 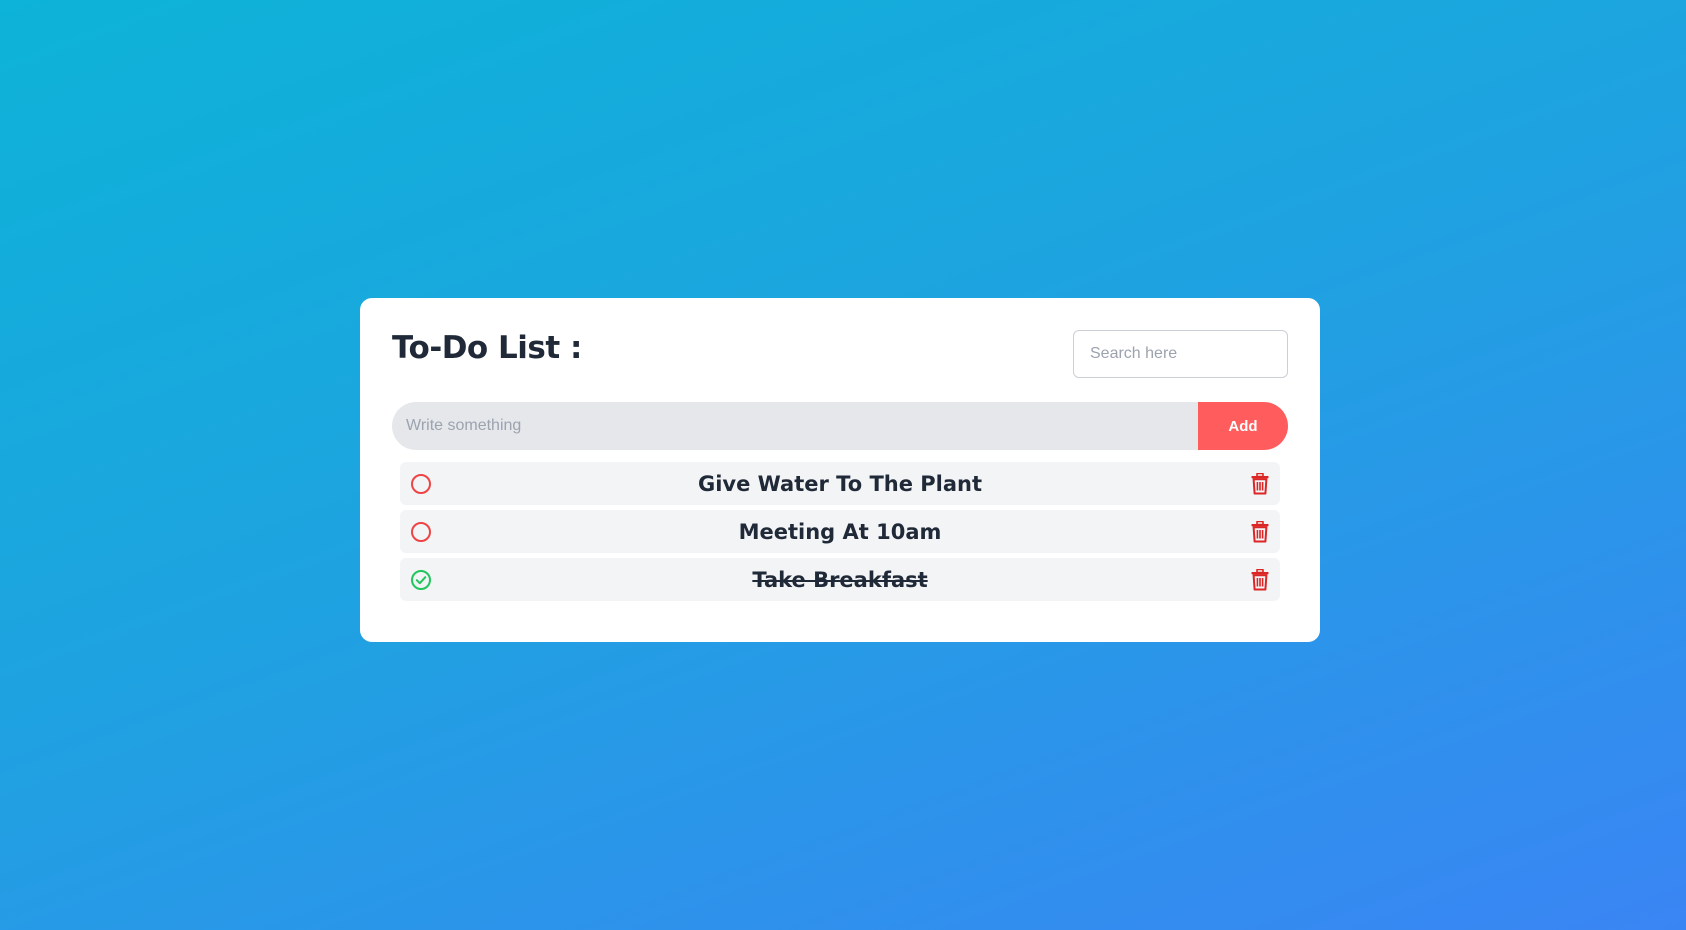 I want to click on task-list: Give Water To The Plant Meeting At 10am, so click(x=840, y=534).